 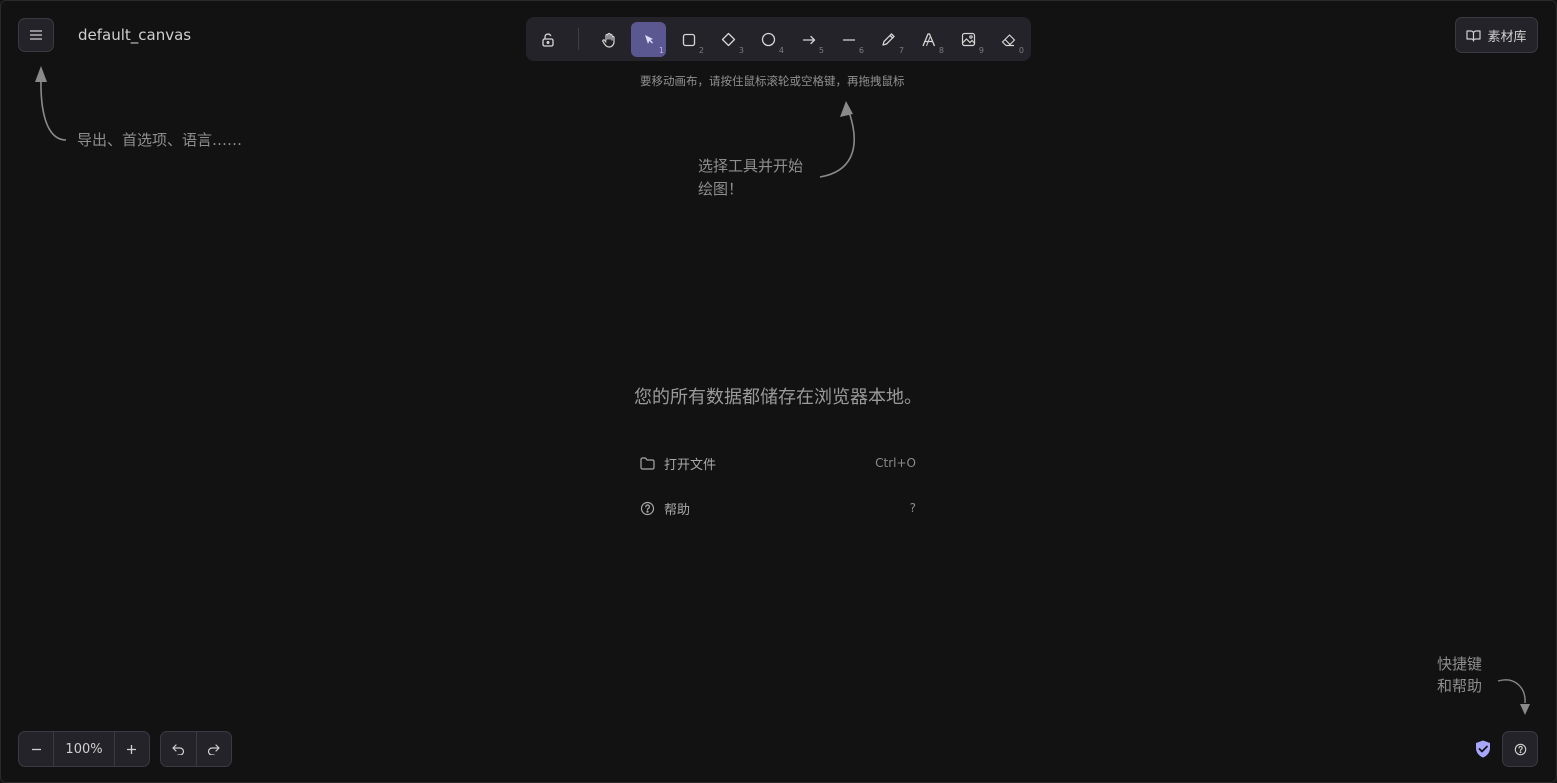 I want to click on tool-key: 6, so click(x=861, y=50).